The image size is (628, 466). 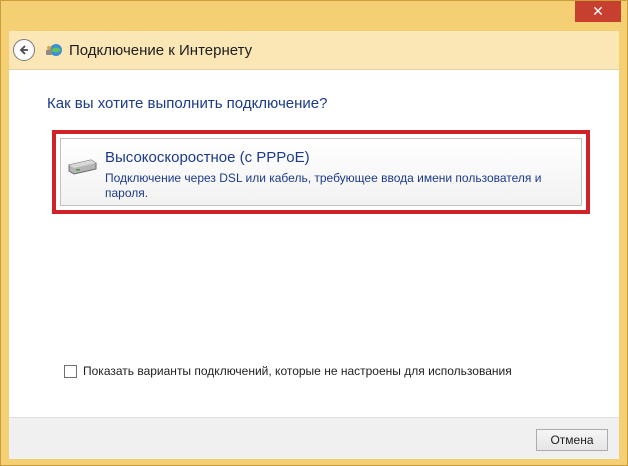 I want to click on back-arrow-icon, so click(x=23, y=50).